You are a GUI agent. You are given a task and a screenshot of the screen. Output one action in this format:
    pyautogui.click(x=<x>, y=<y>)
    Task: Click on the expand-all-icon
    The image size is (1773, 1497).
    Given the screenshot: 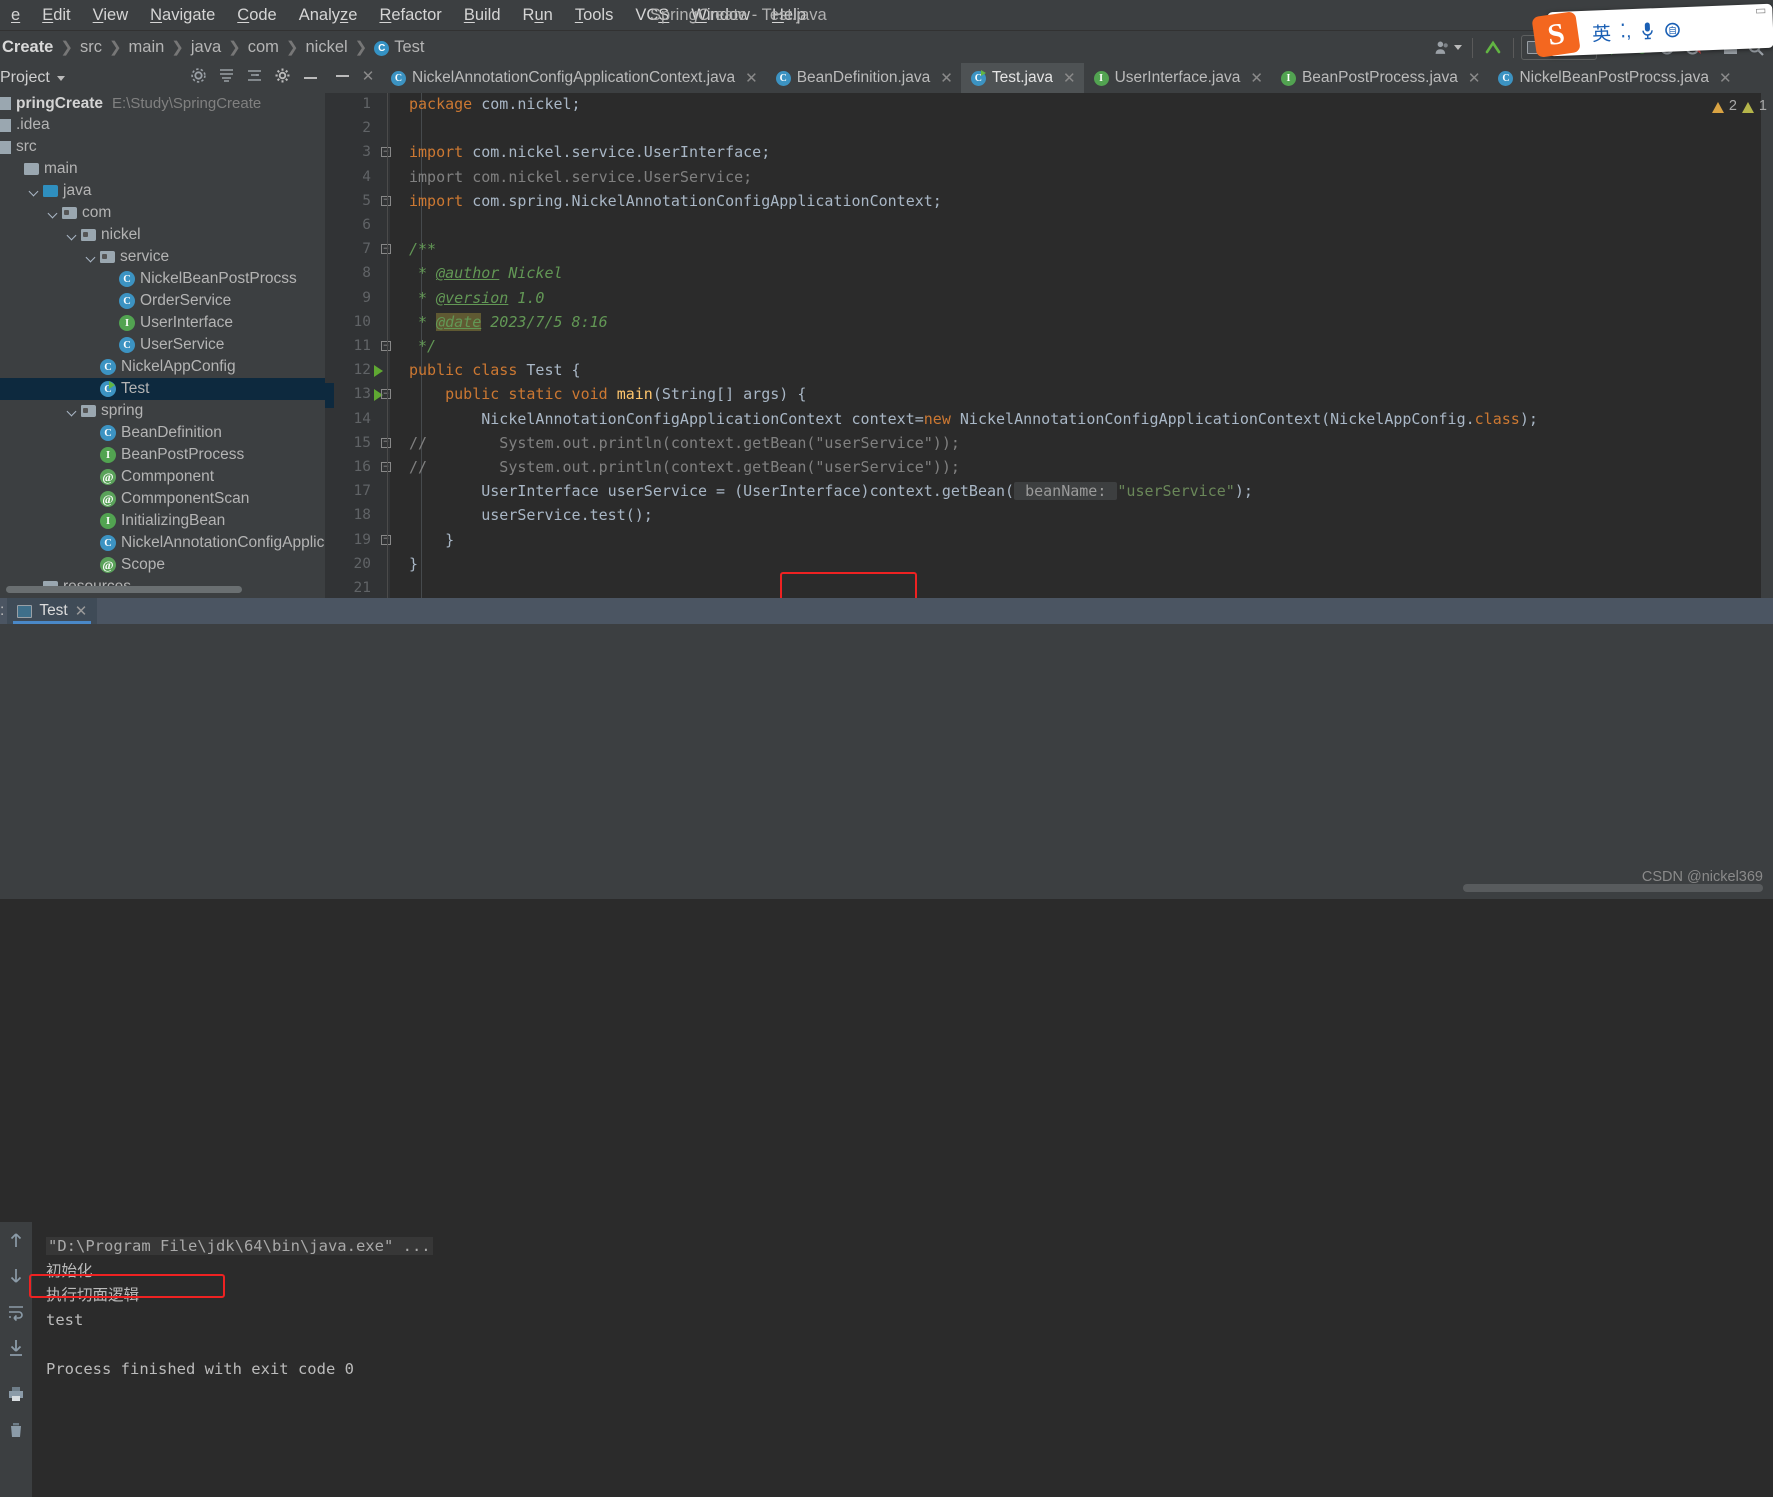 What is the action you would take?
    pyautogui.click(x=254, y=78)
    